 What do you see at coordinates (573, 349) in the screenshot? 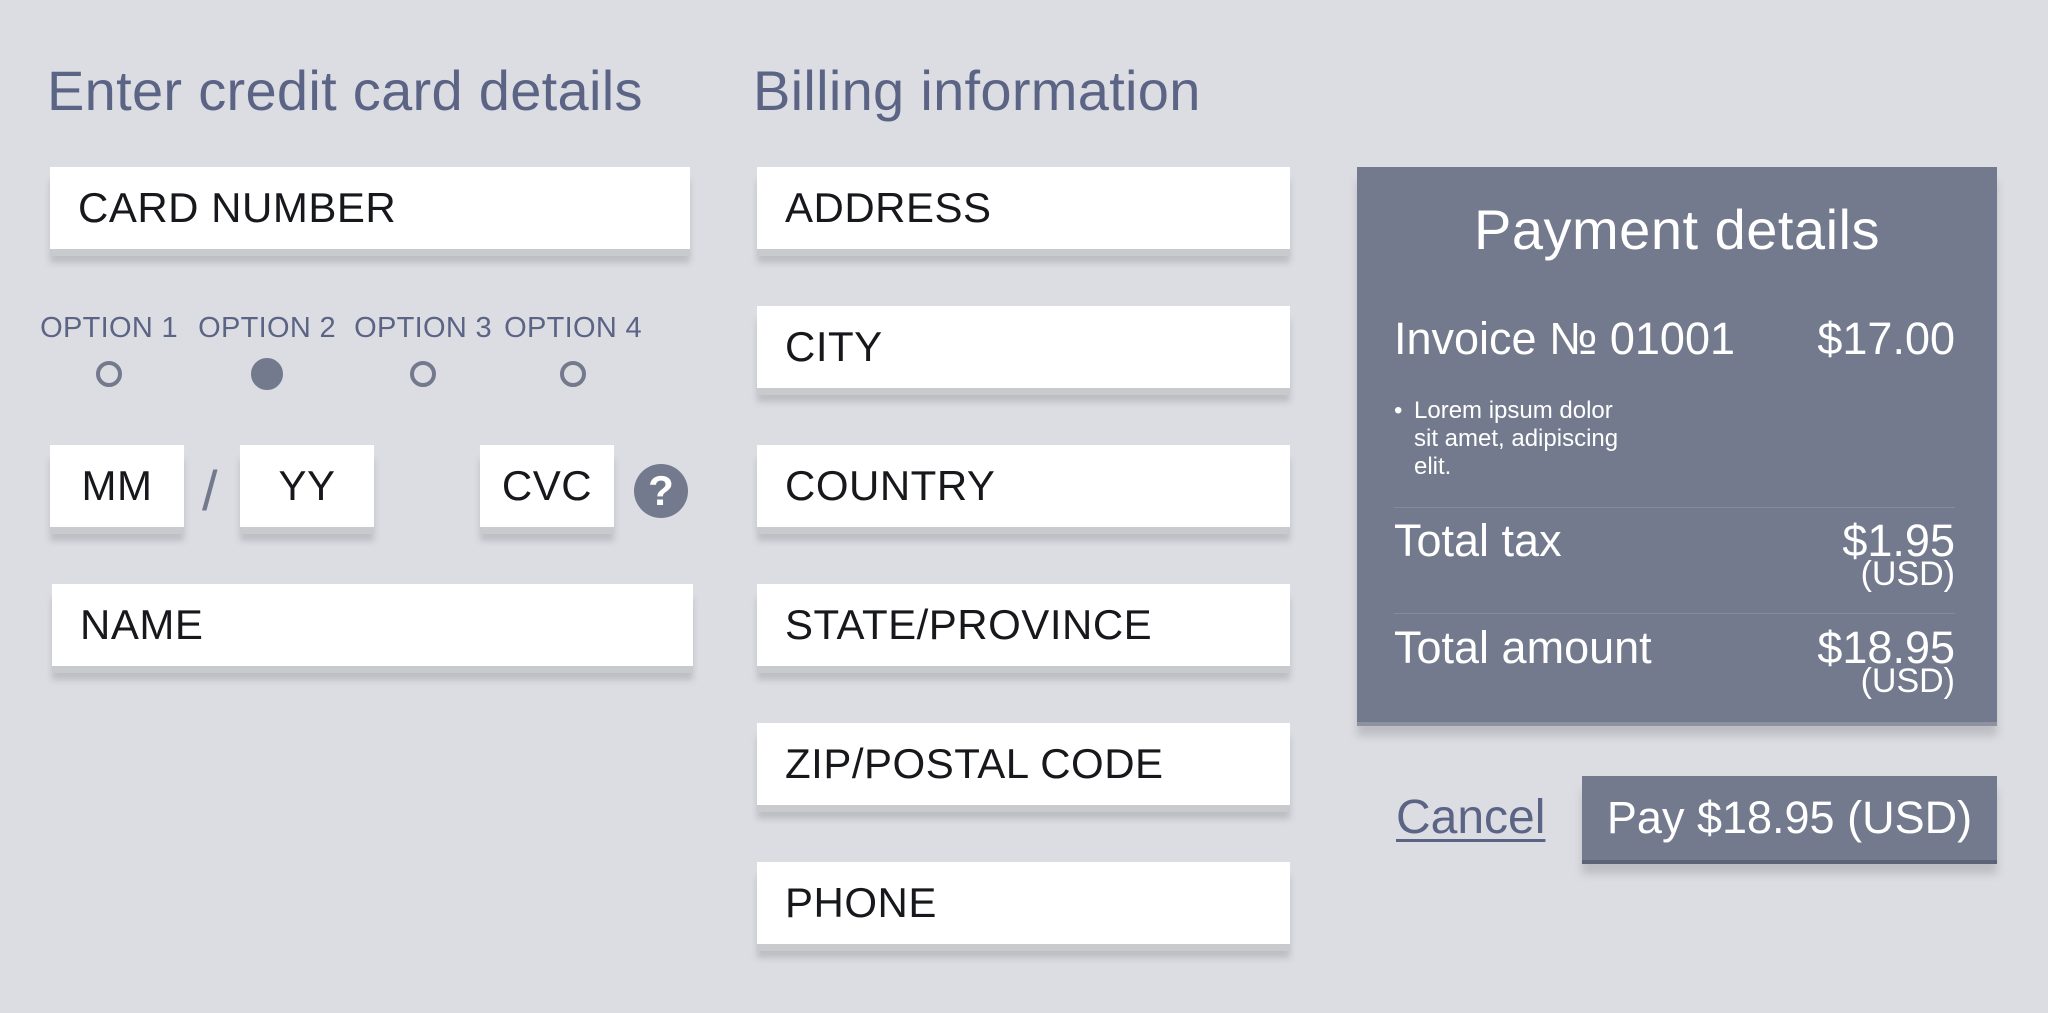
I see `option-4-radio: OPTION 4` at bounding box center [573, 349].